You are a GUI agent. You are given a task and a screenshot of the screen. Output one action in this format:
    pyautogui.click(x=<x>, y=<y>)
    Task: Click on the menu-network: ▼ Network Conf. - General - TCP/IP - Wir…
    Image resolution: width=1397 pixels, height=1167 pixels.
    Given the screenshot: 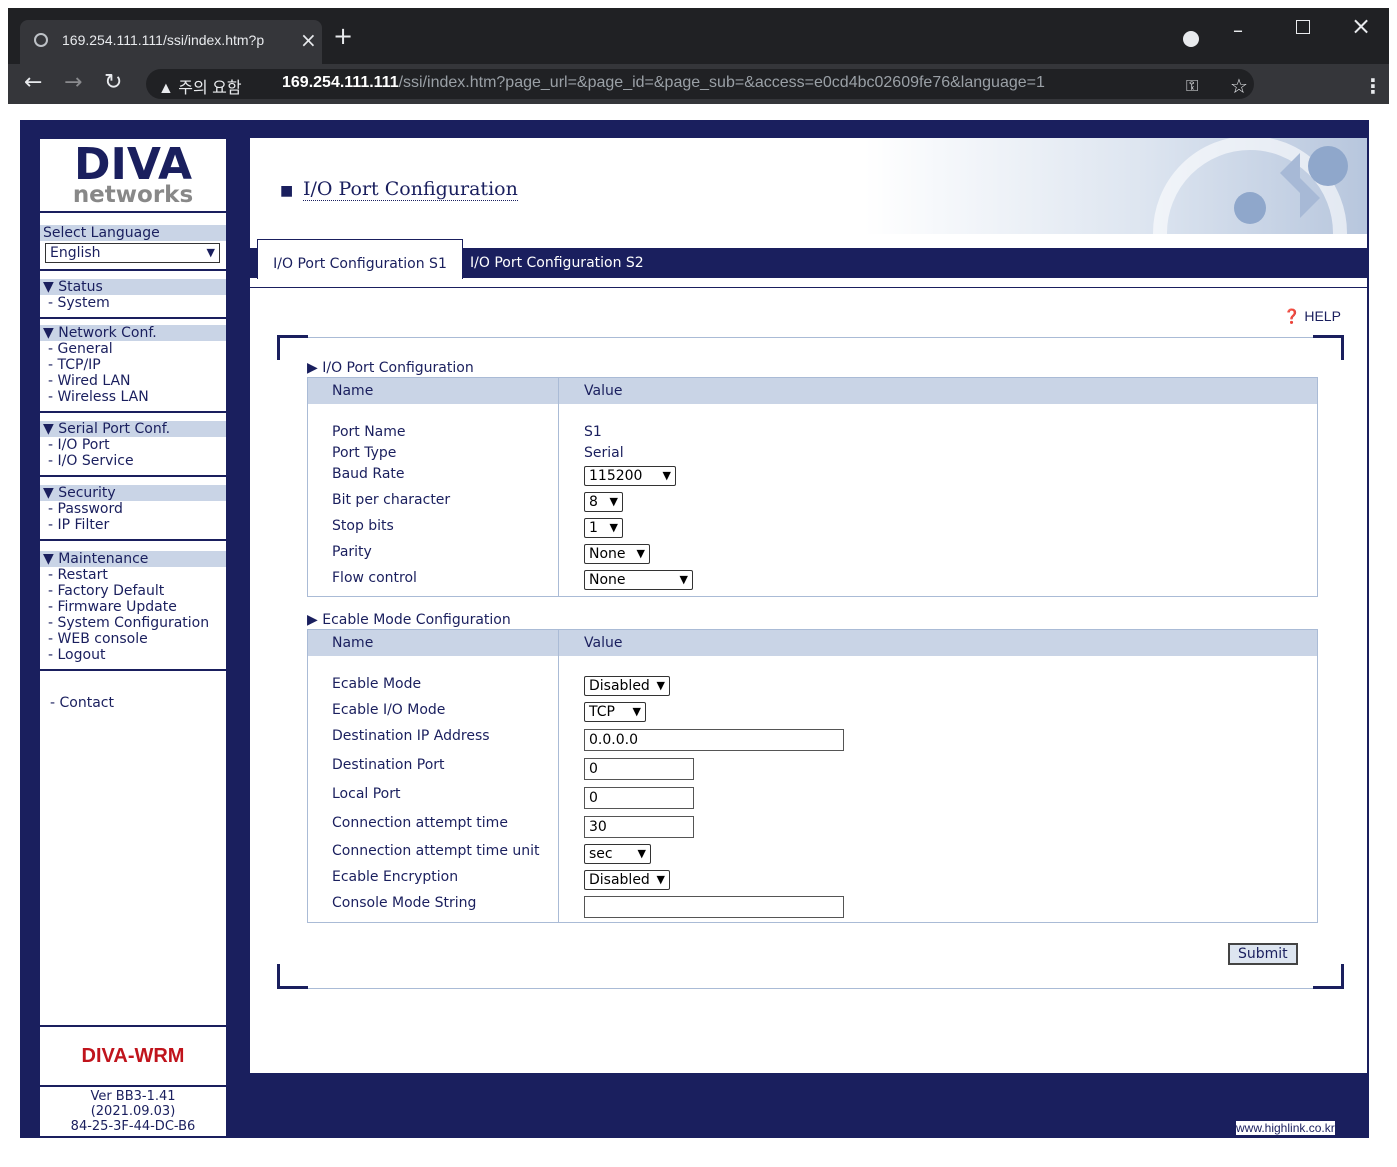 What is the action you would take?
    pyautogui.click(x=133, y=365)
    